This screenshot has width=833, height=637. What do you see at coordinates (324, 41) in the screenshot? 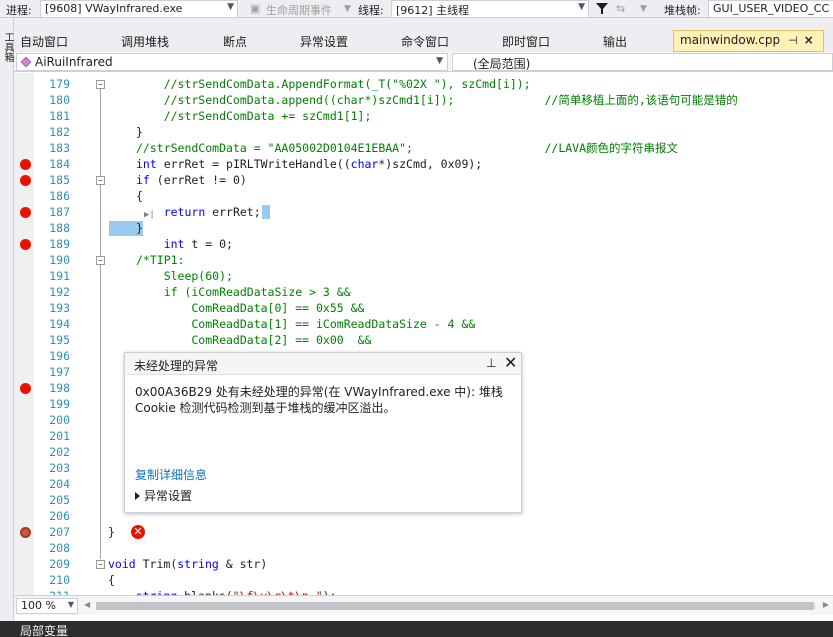
I see `tab-exception-settings: 异常设置` at bounding box center [324, 41].